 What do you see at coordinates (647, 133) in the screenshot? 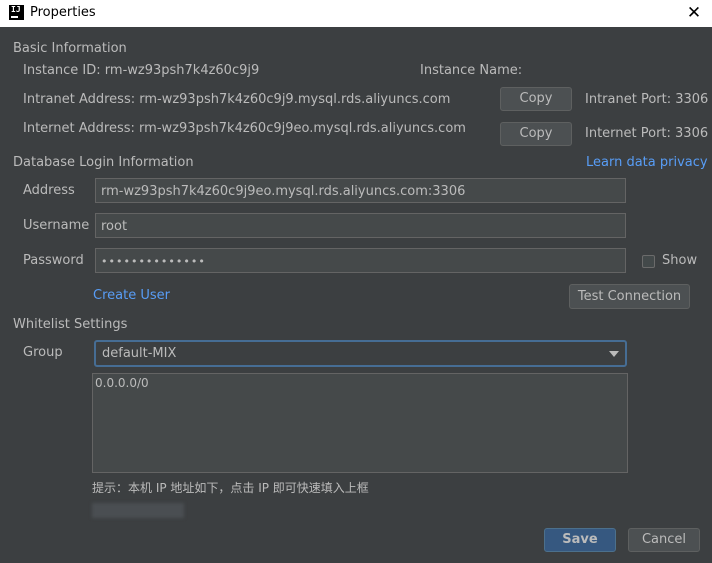
I see `internet-port: Internet Port: 3306` at bounding box center [647, 133].